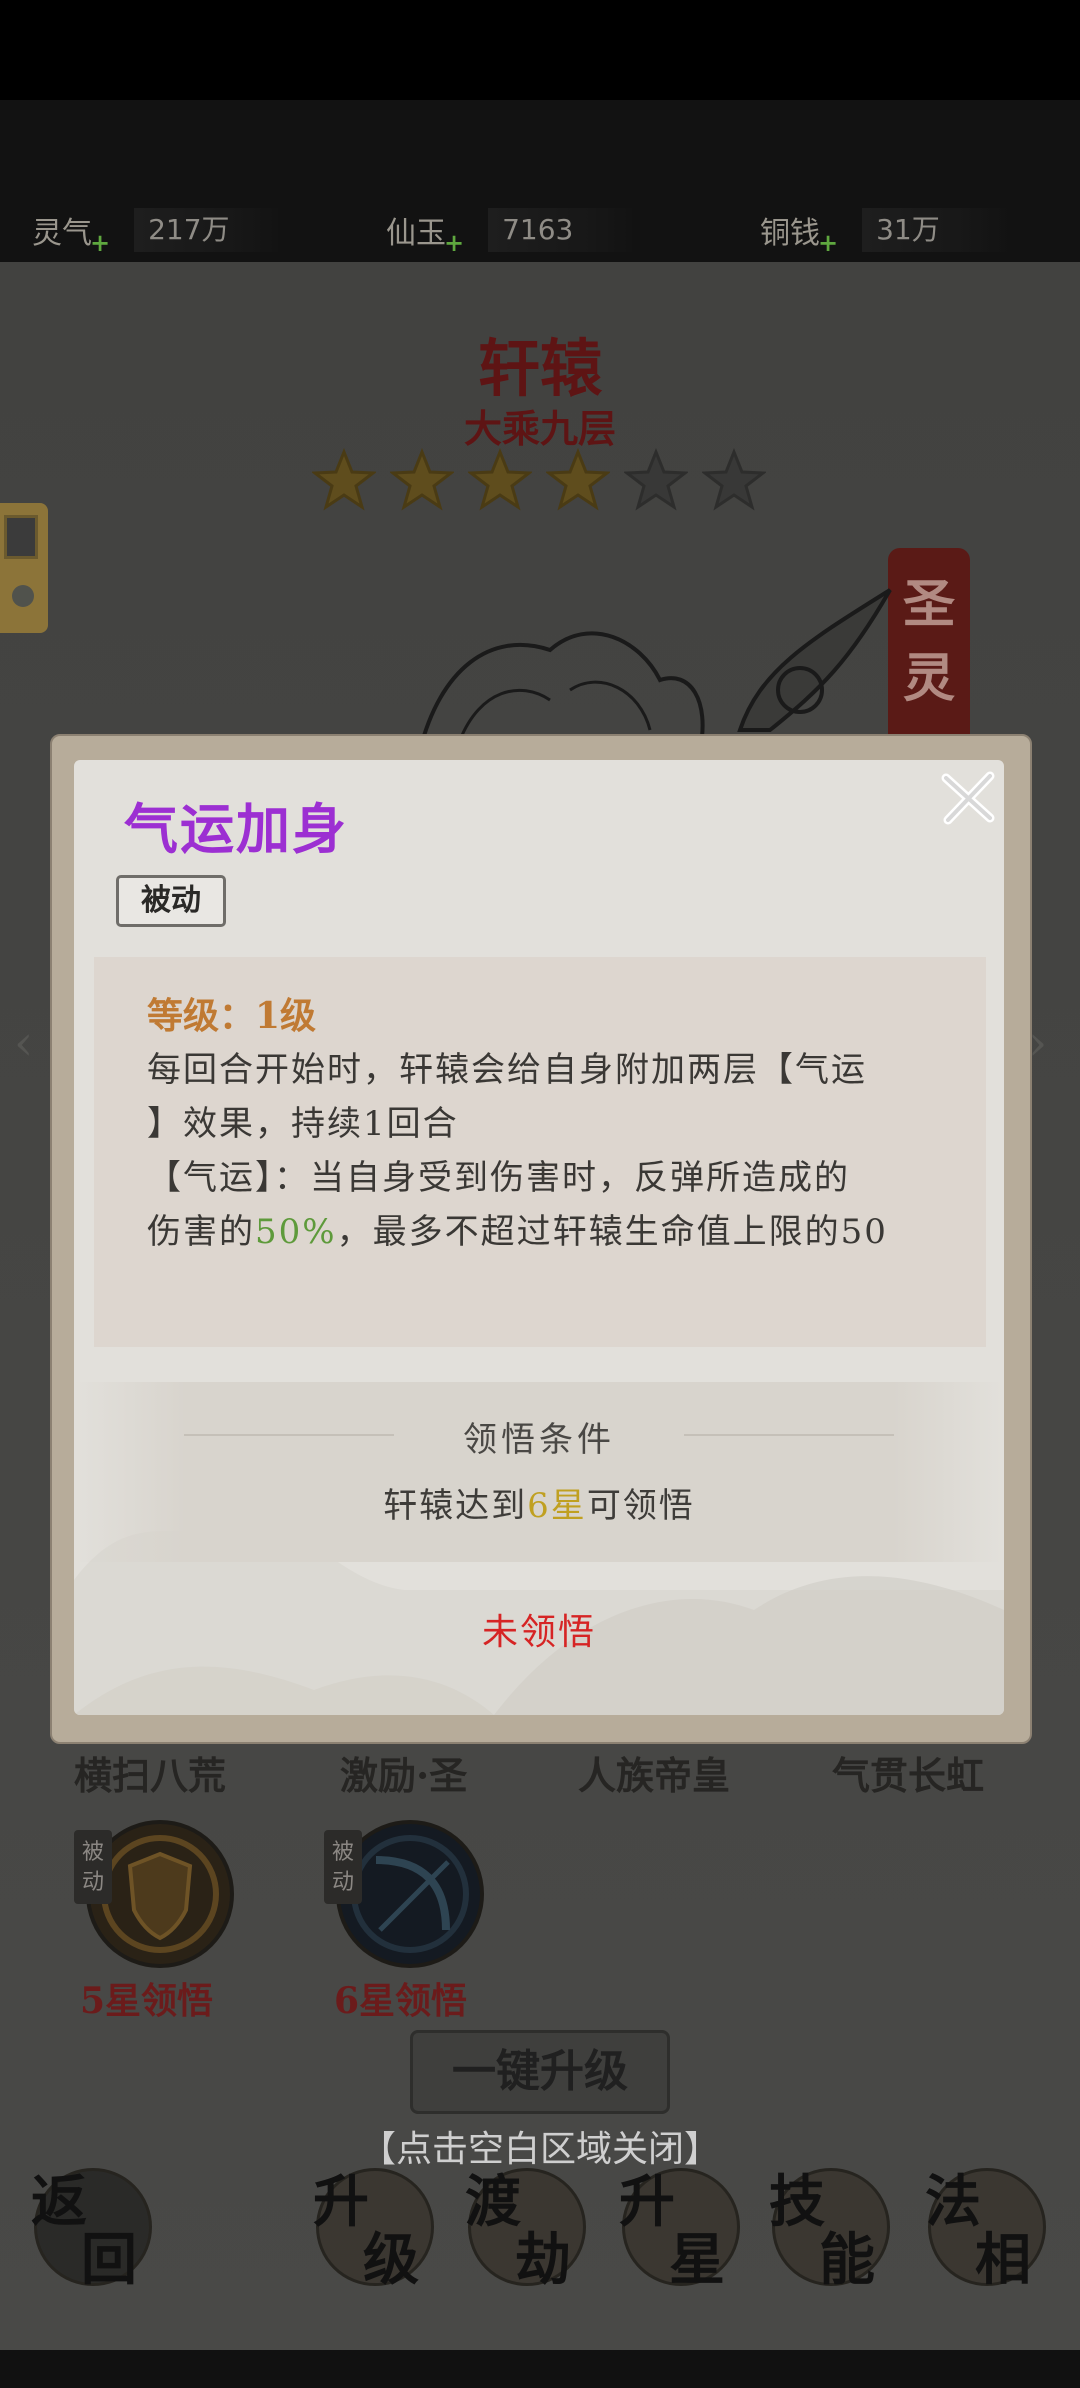 The width and height of the screenshot is (1080, 2388). I want to click on locked-skill-bow: 被动, so click(404, 1894).